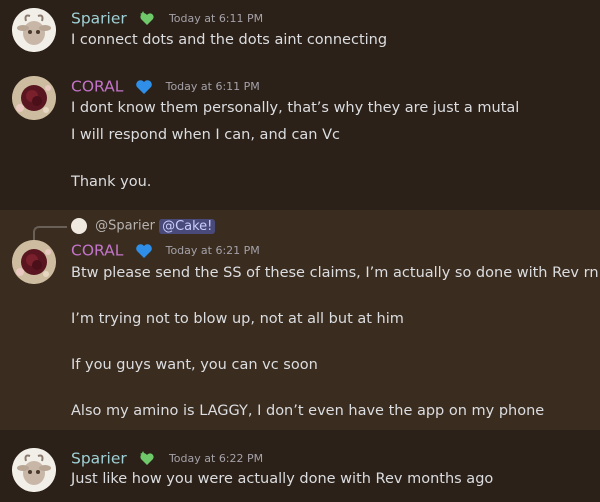 This screenshot has height=502, width=600. Describe the element at coordinates (167, 459) in the screenshot. I see `message-header: Sparier Today at 6:22 PM` at that location.